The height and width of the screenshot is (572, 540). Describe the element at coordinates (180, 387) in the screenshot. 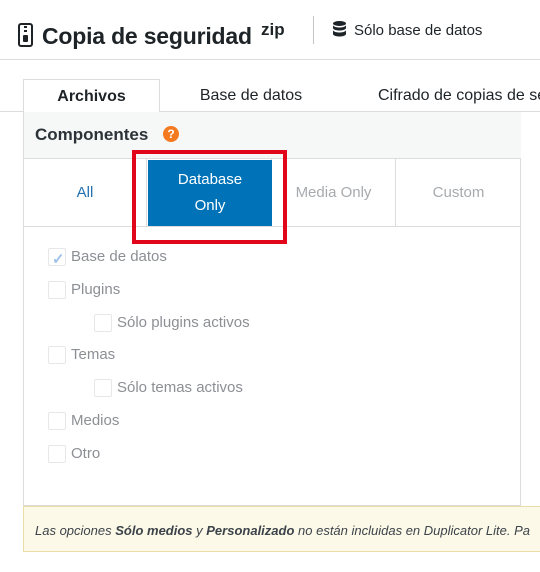

I see `option-label: Sólo temas activos` at that location.